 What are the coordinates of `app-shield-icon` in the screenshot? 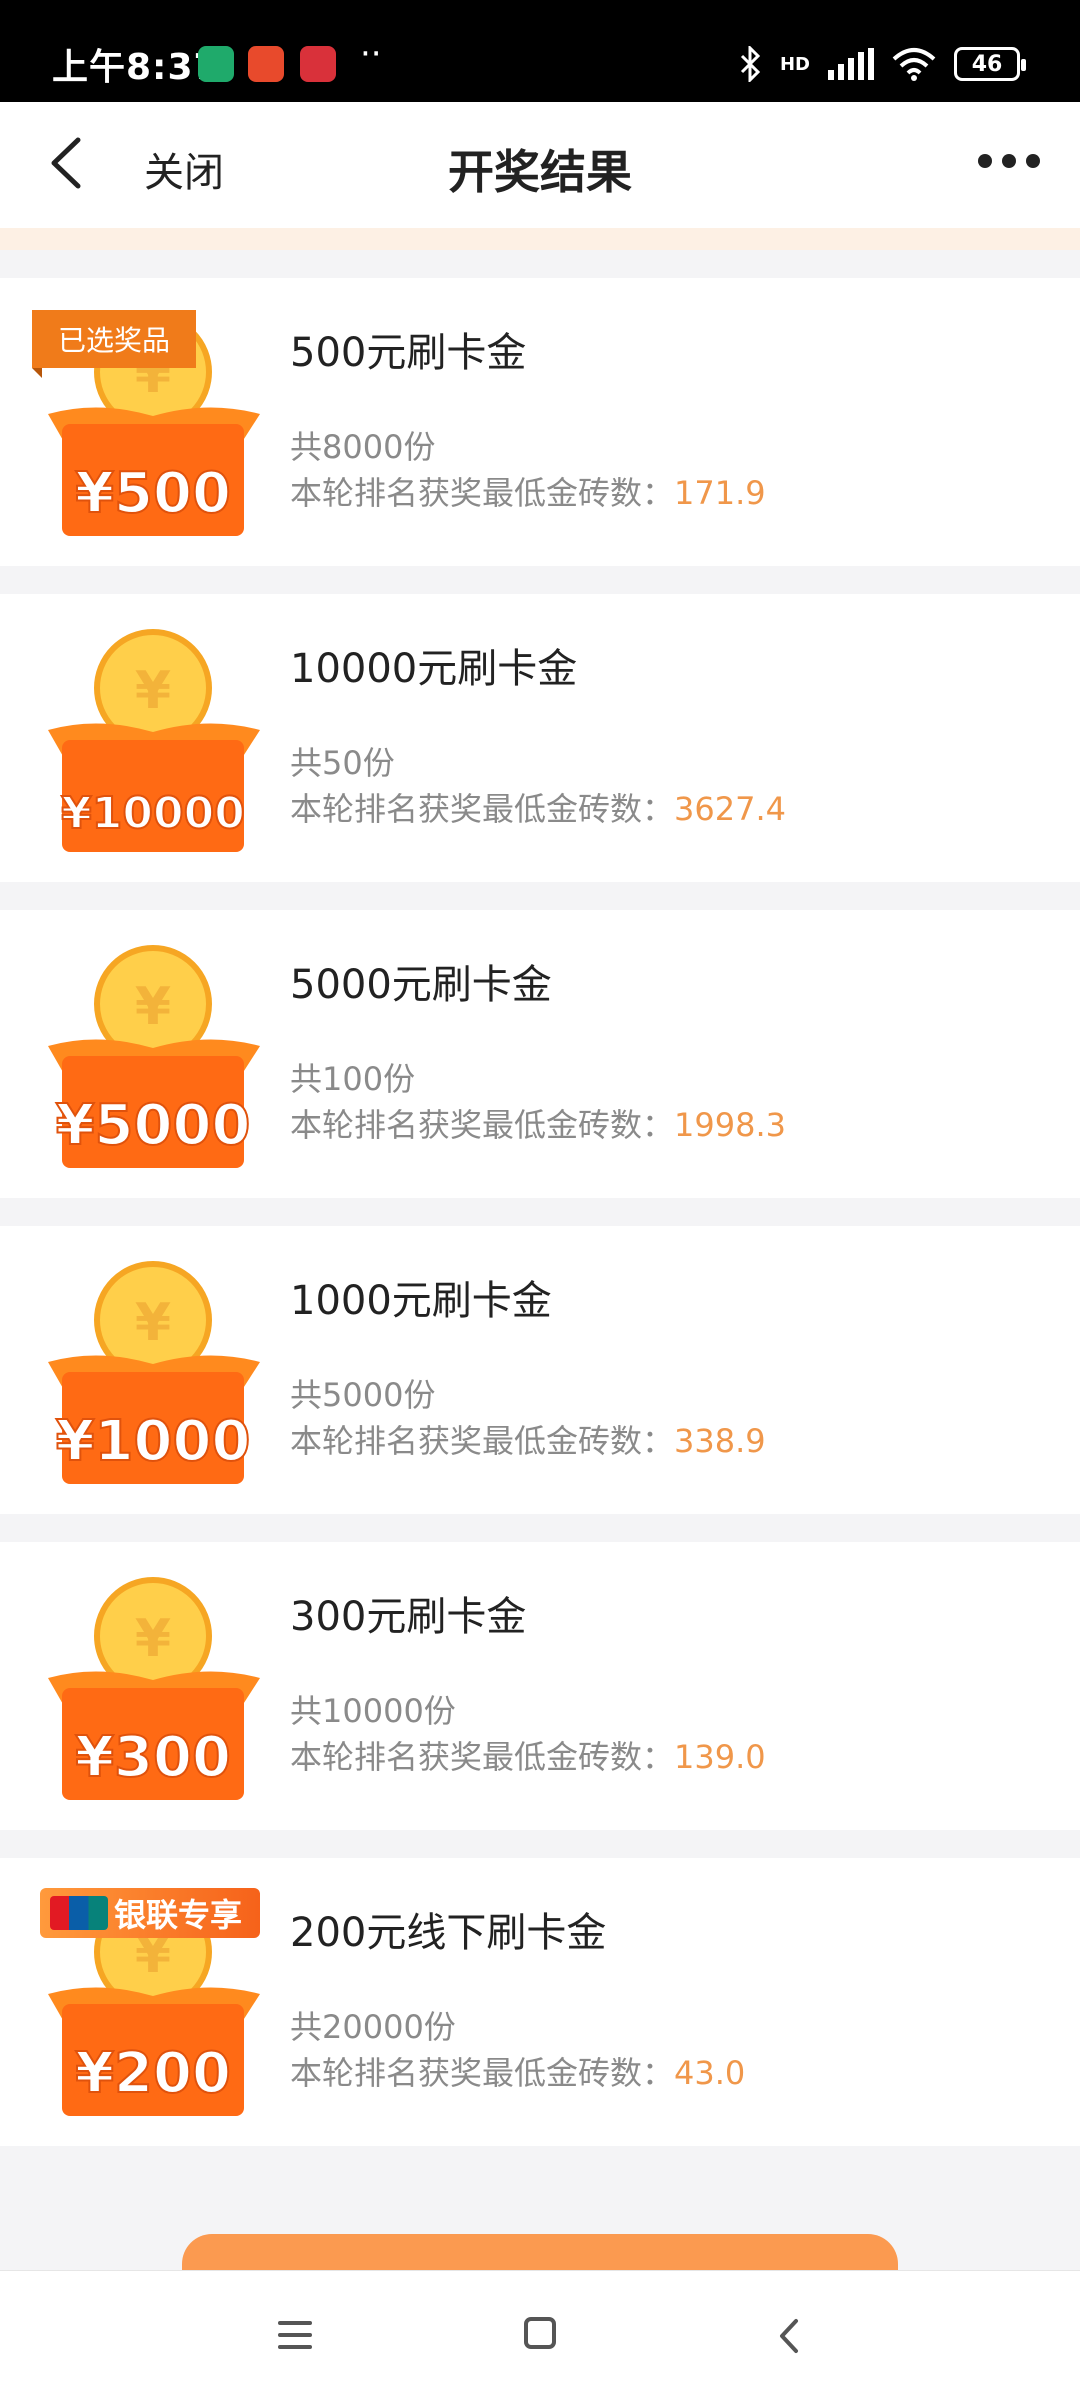 It's located at (216, 64).